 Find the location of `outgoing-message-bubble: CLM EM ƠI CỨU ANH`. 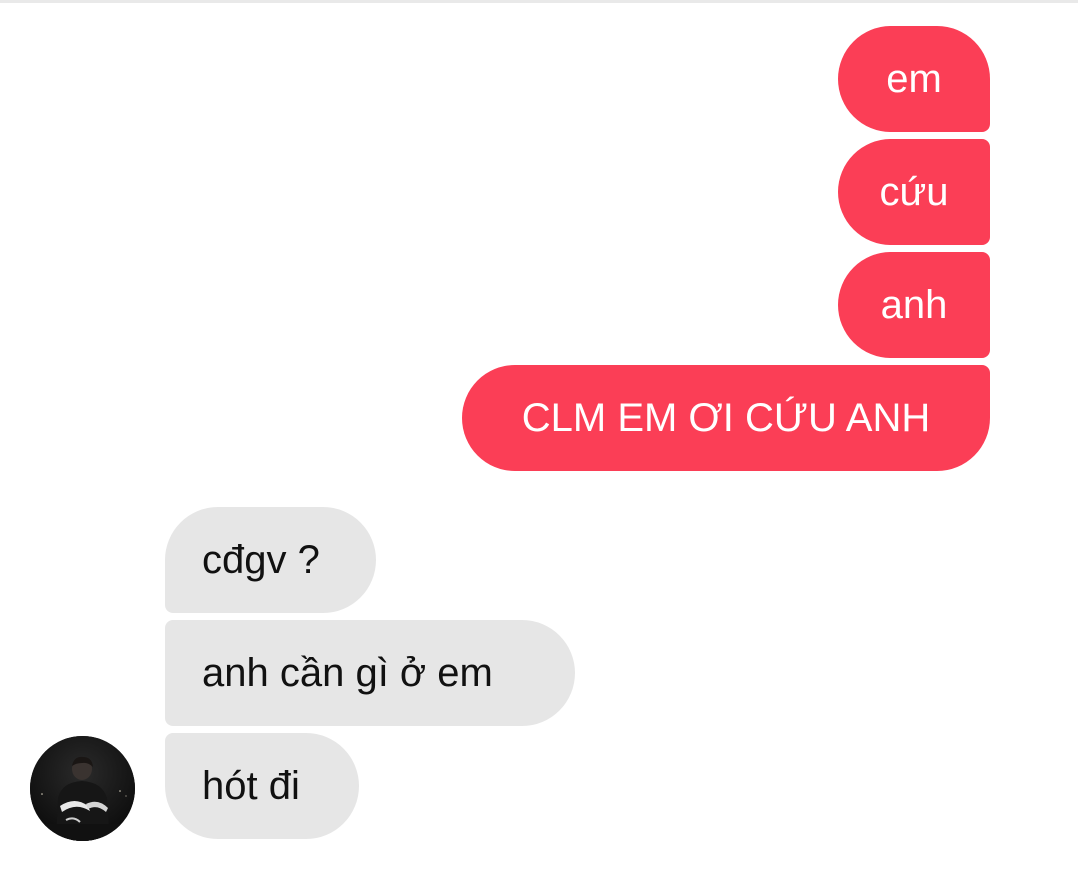

outgoing-message-bubble: CLM EM ƠI CỨU ANH is located at coordinates (726, 418).